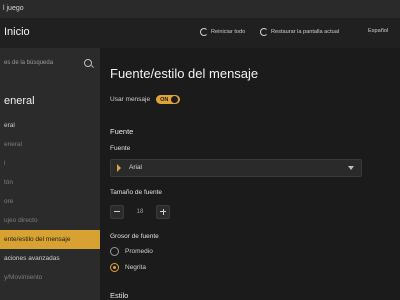 Image resolution: width=400 pixels, height=300 pixels. Describe the element at coordinates (50, 277) in the screenshot. I see `sidebar-item: y/Movimiento` at that location.